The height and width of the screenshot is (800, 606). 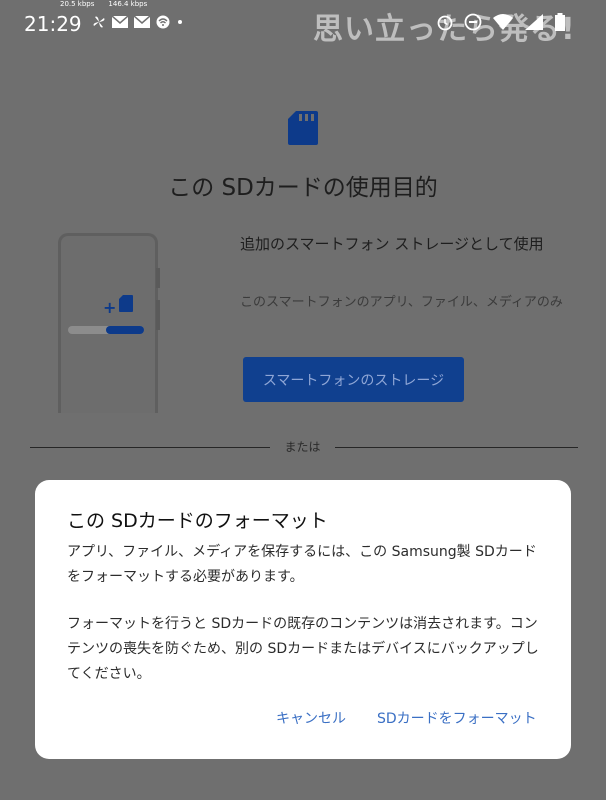 I want to click on option-title: 追加のスマートフォン ストレージとして使用, so click(x=392, y=244).